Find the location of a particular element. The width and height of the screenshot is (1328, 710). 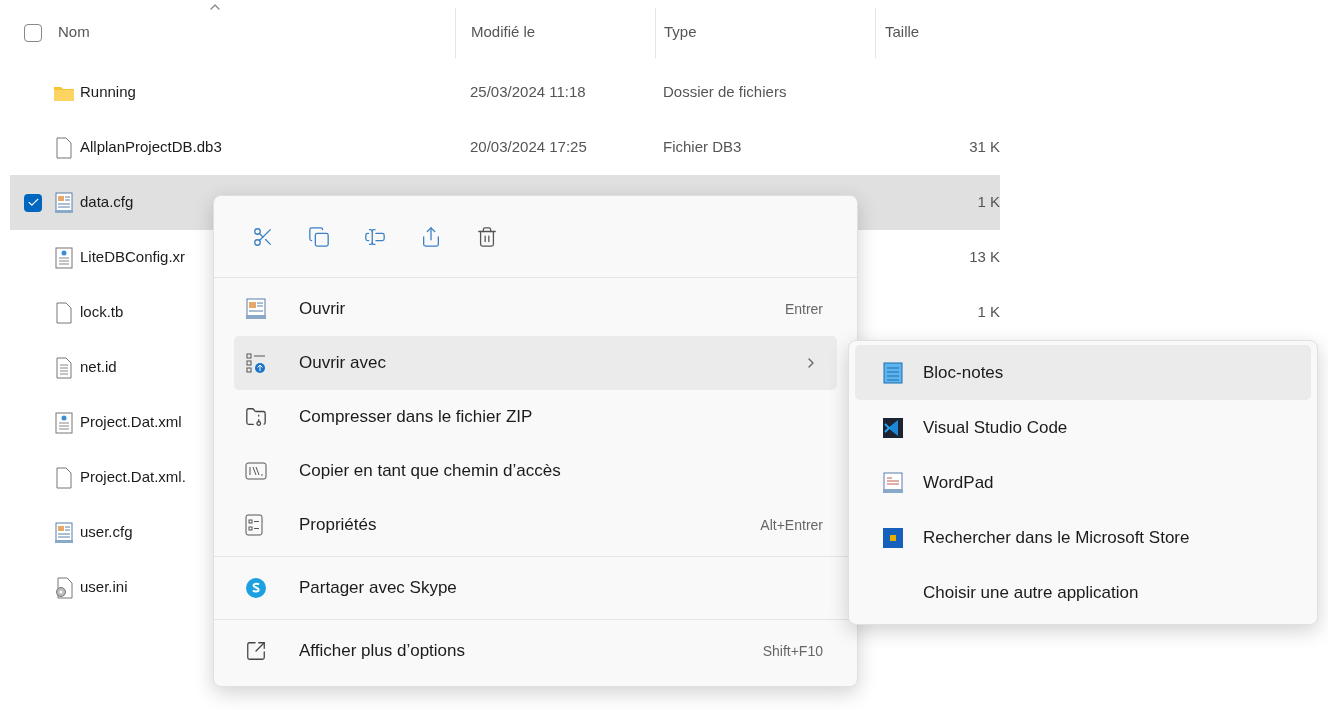

file-name: LiteDBConfig.xr is located at coordinates (133, 257).